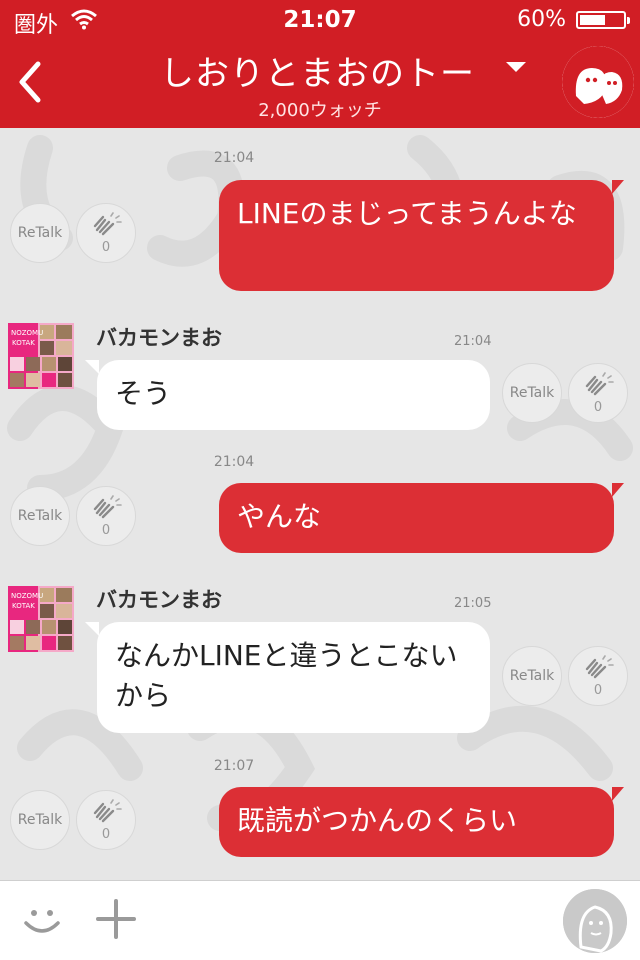 This screenshot has width=640, height=960. Describe the element at coordinates (320, 110) in the screenshot. I see `watch-count: 2,000ウォッチ` at that location.